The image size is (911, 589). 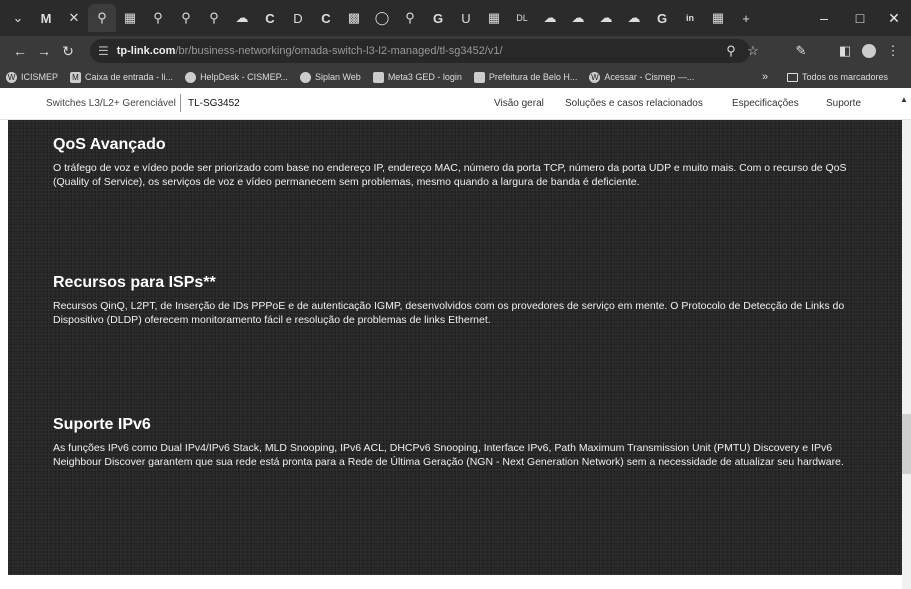 I want to click on tab-support: Suporte, so click(x=843, y=103).